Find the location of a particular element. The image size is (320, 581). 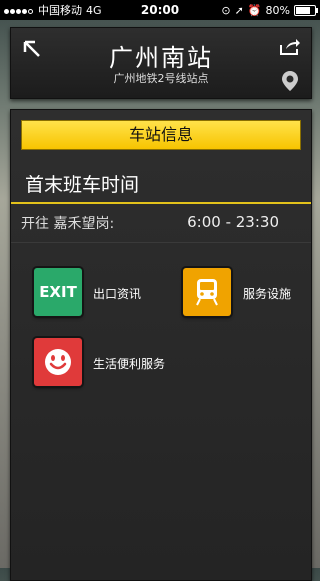

orientation-lock-icon: ⊙ is located at coordinates (226, 10).